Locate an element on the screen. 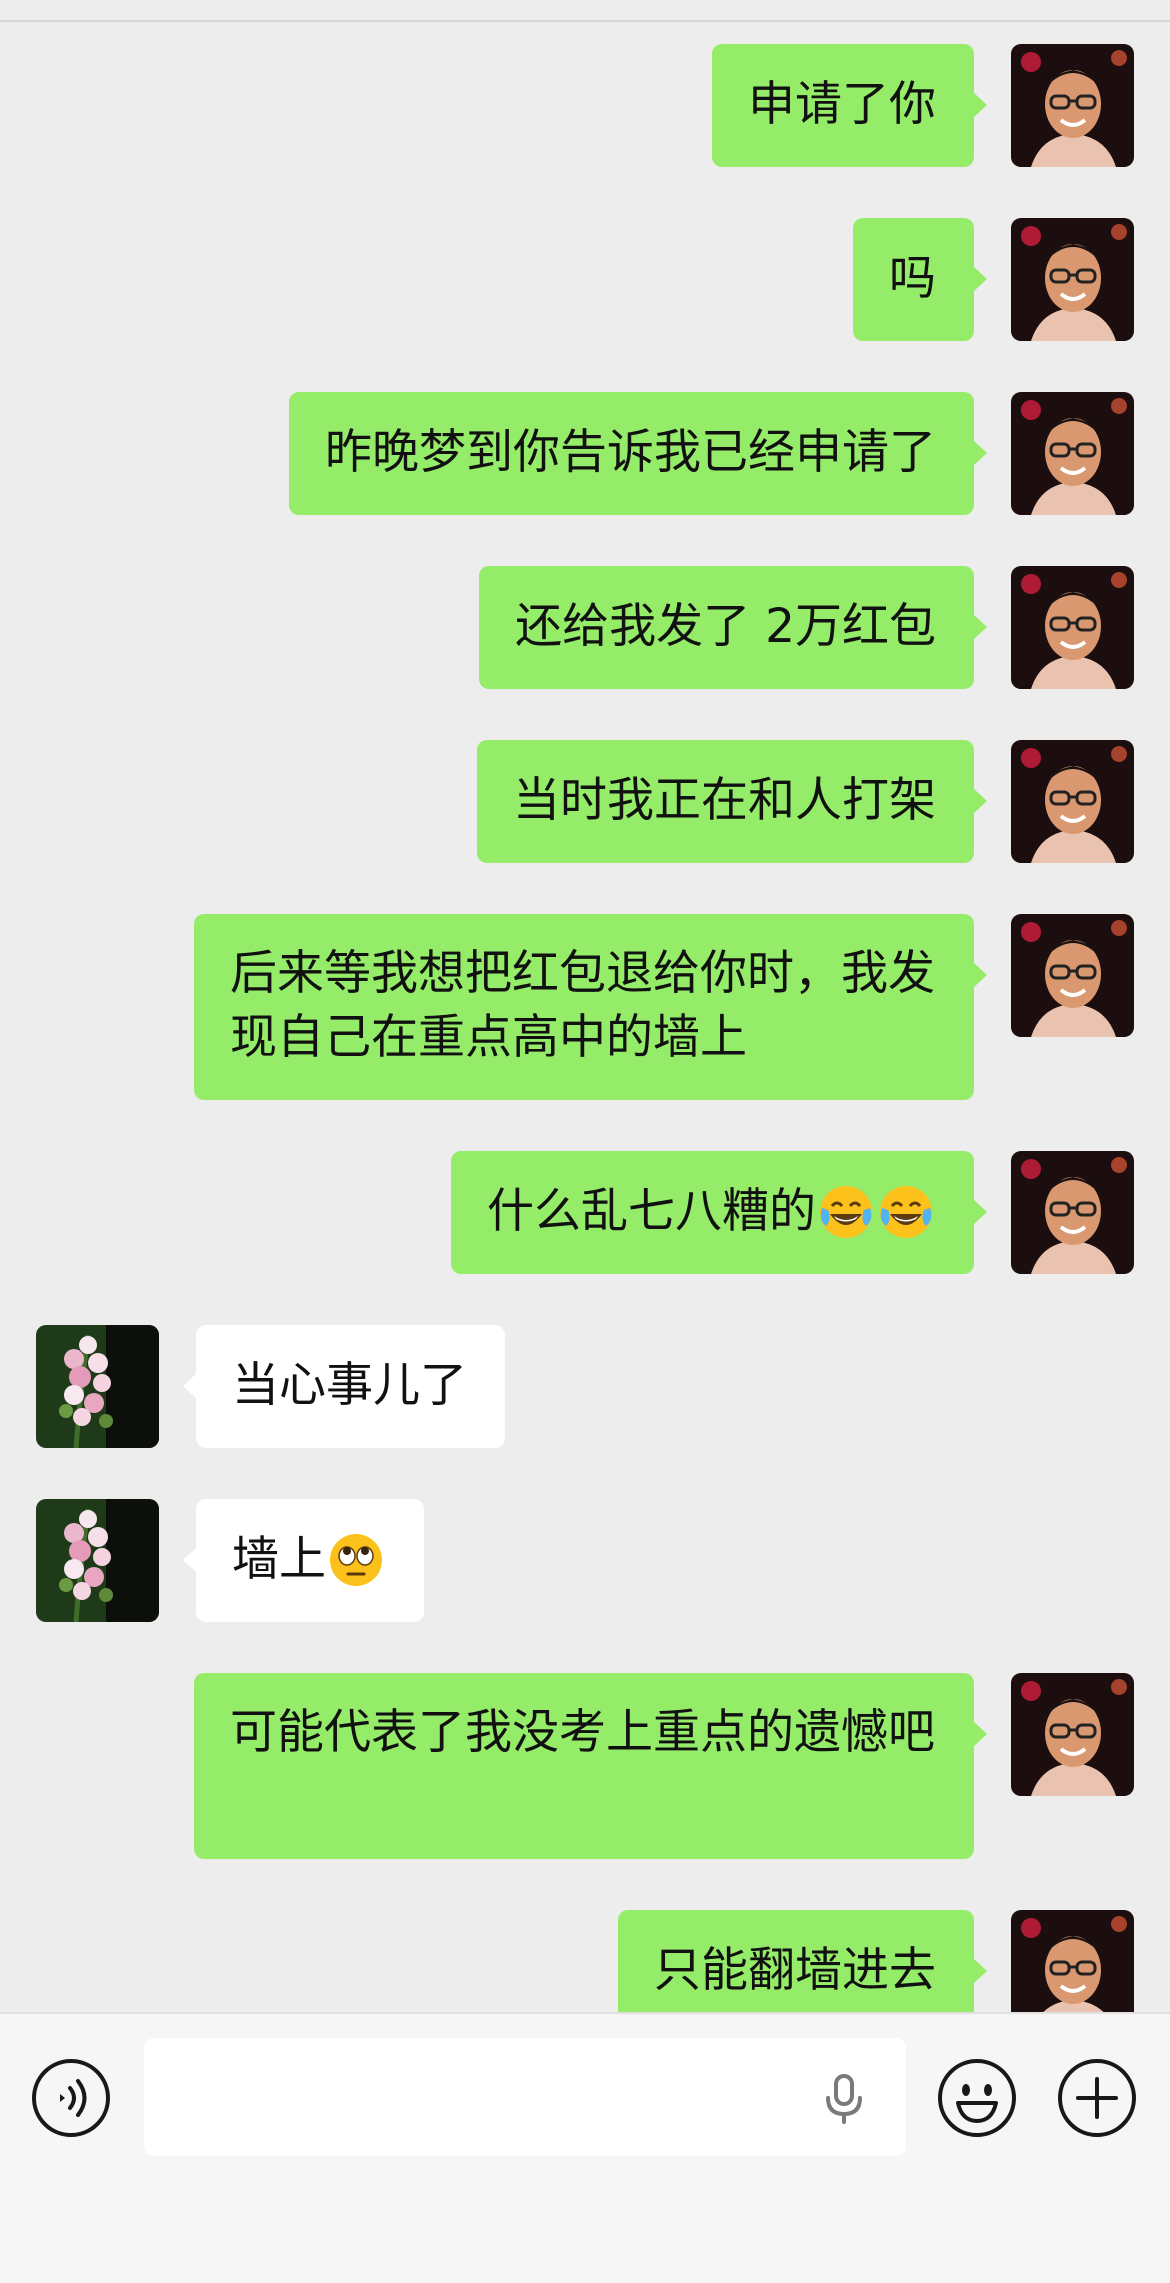  message-bubble-sent: 什么乱七八糟的 is located at coordinates (719, 1212).